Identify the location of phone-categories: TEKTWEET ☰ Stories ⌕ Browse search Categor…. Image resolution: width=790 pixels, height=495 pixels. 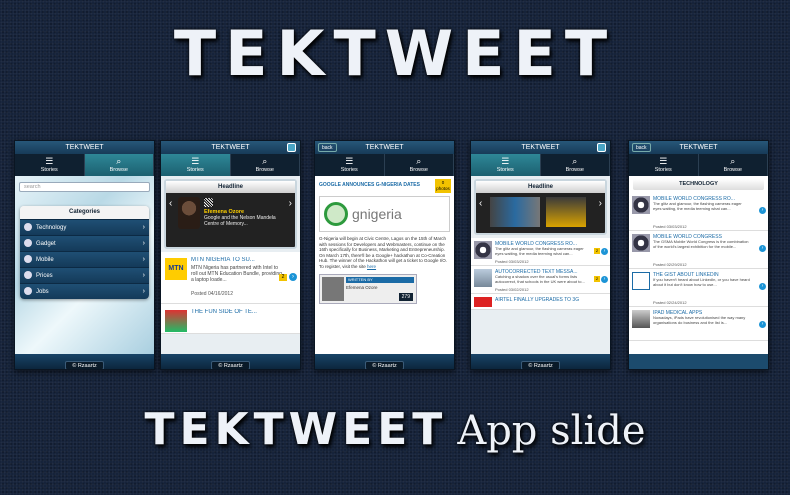
(84, 255).